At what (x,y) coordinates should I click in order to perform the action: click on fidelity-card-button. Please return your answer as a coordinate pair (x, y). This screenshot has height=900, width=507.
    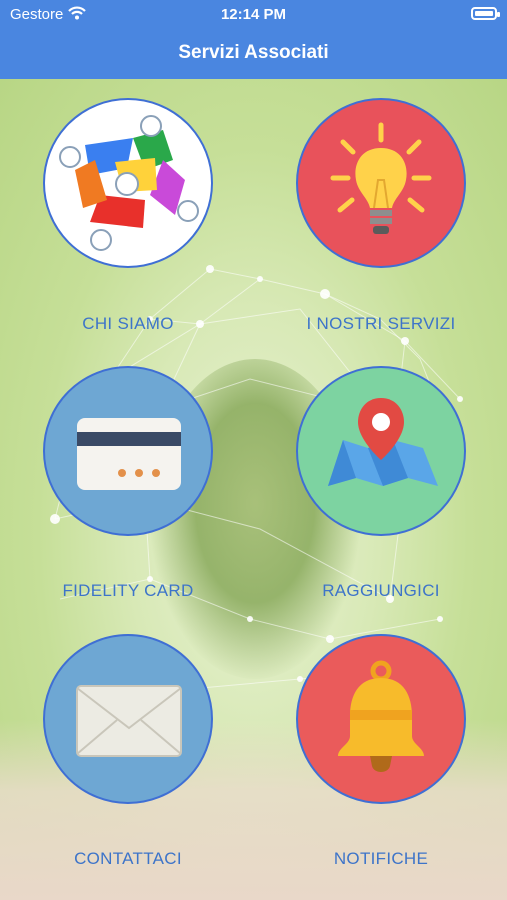
    Looking at the image, I should click on (128, 451).